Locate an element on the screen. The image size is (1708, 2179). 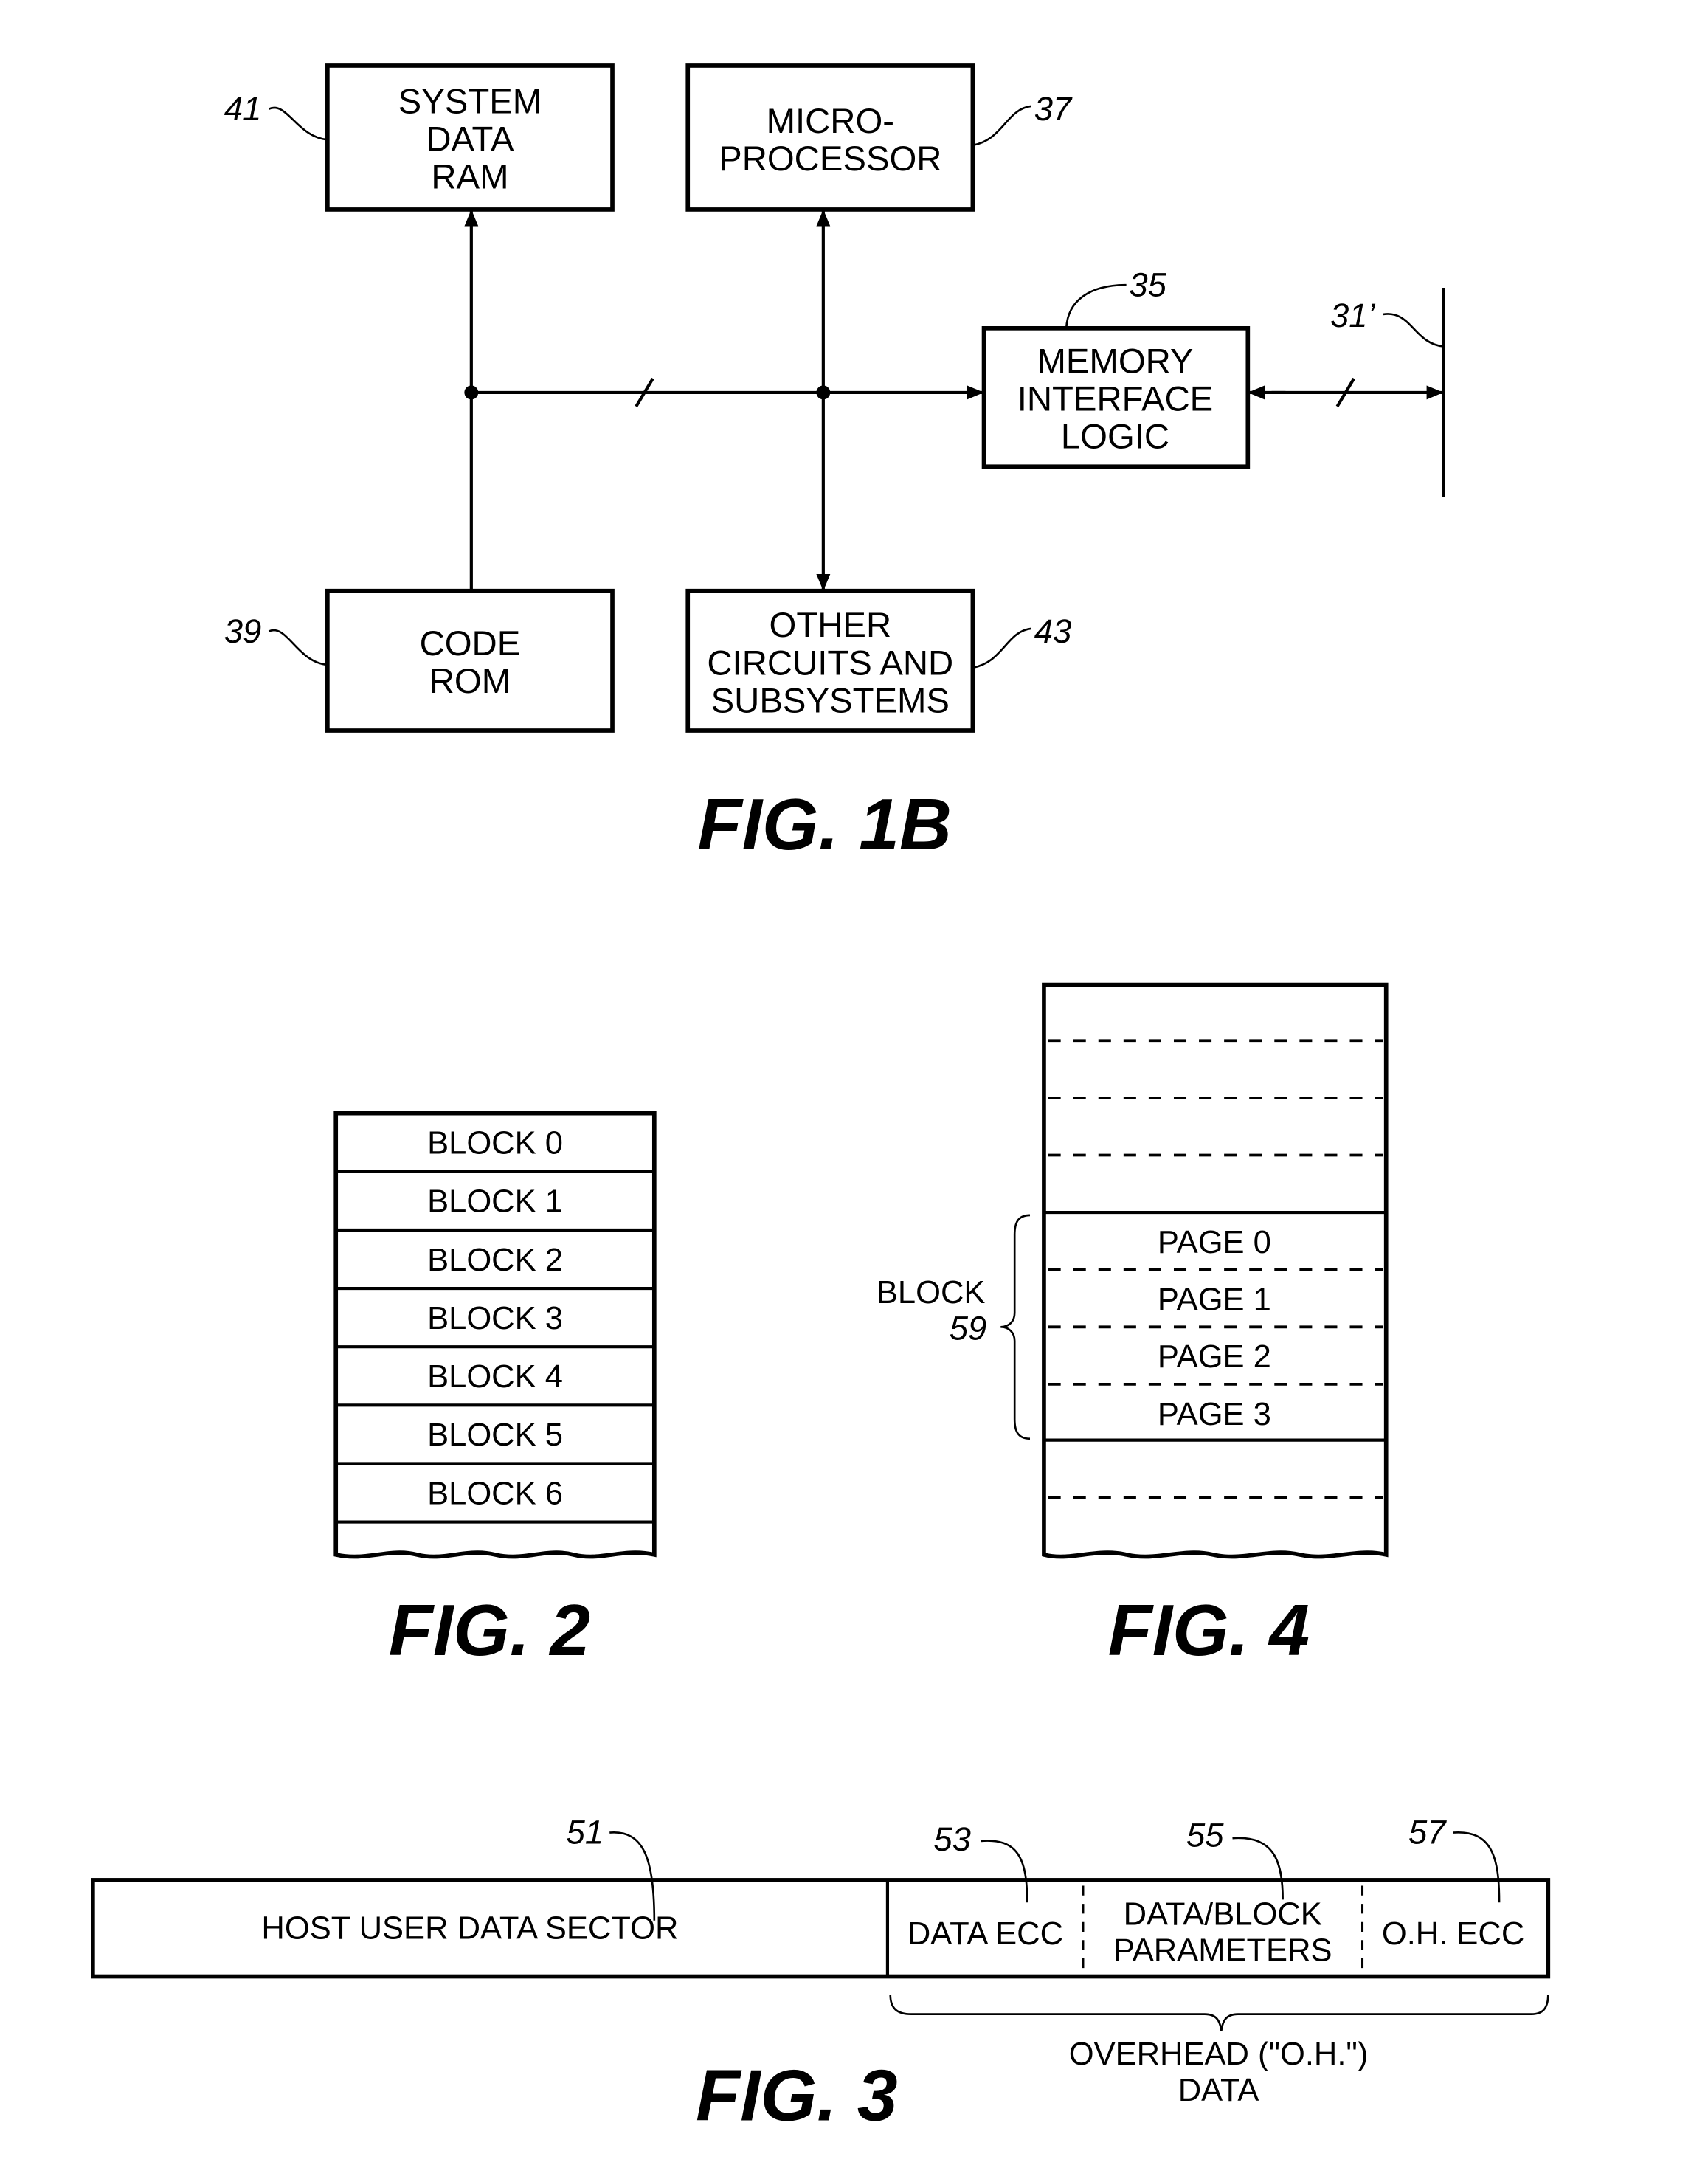
system-data-ram-line-1: SYSTEM is located at coordinates (470, 102).